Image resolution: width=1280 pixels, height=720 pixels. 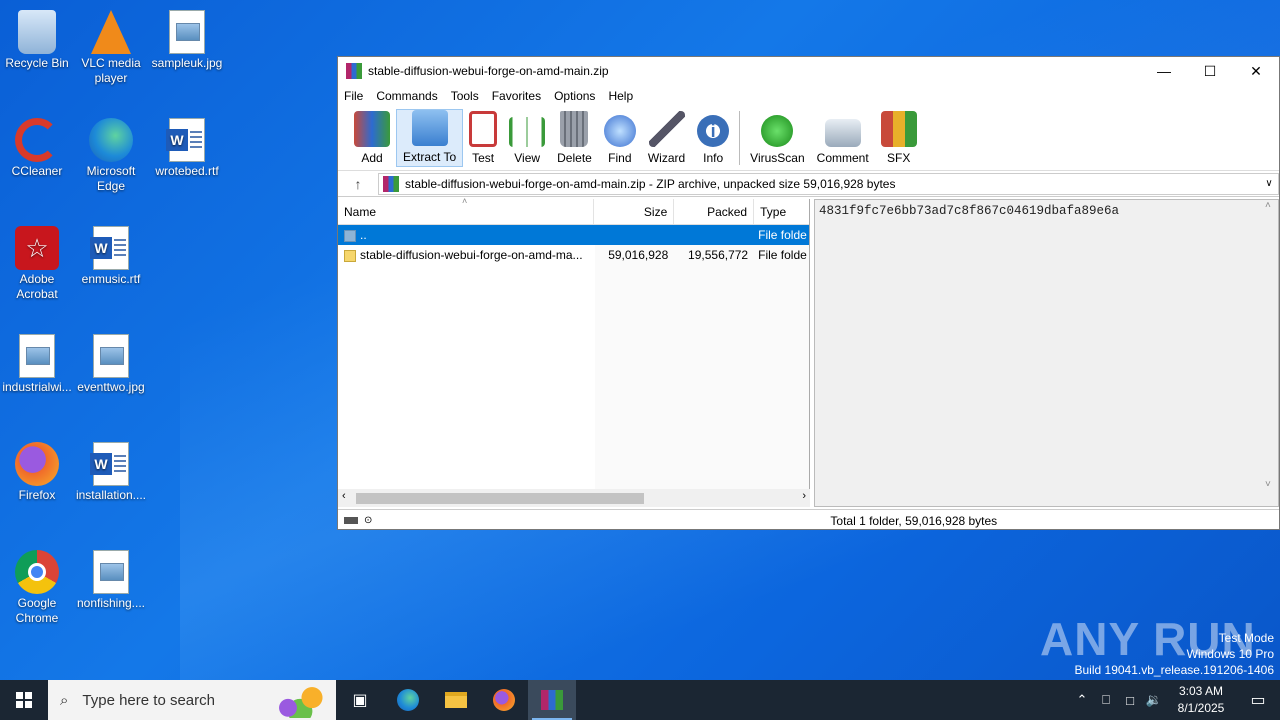 I want to click on chevron-down-icon: ∨, so click(x=1269, y=183).